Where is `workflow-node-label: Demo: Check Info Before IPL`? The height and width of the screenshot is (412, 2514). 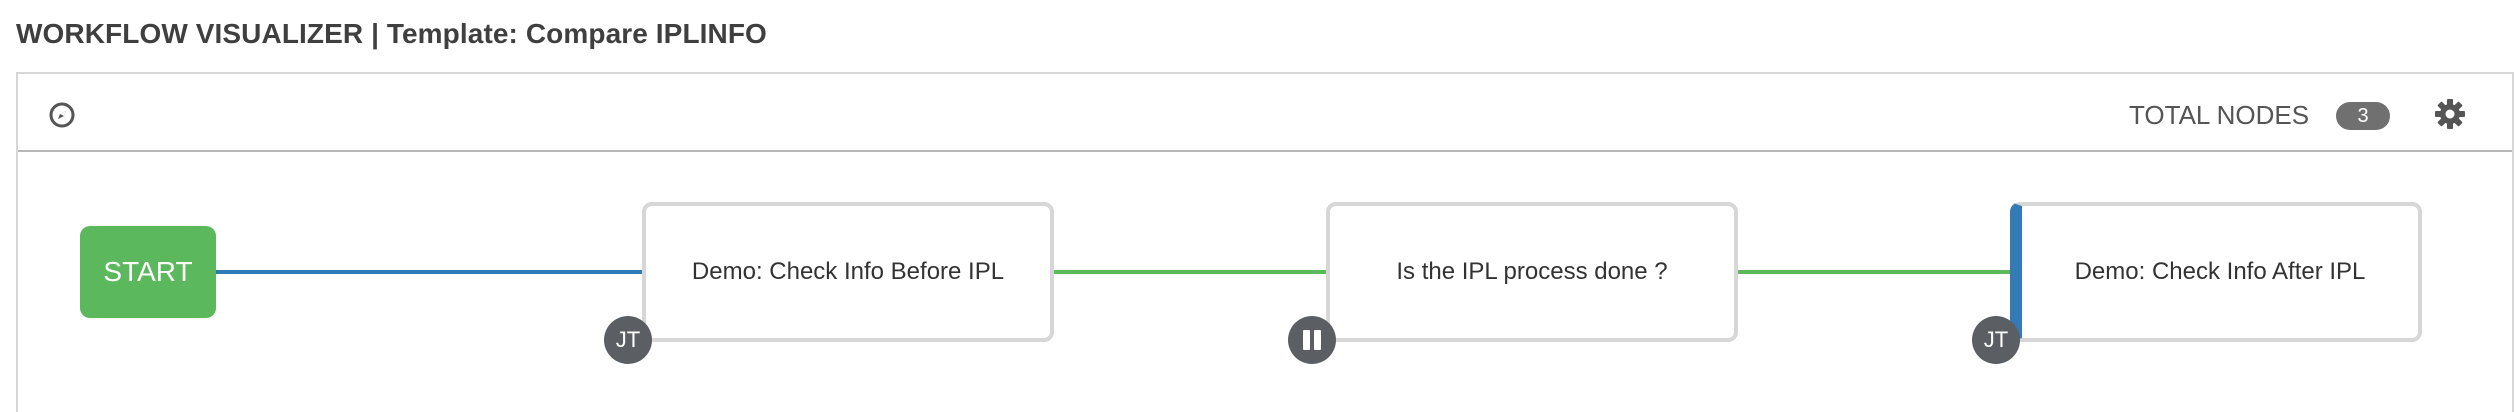 workflow-node-label: Demo: Check Info Before IPL is located at coordinates (848, 271).